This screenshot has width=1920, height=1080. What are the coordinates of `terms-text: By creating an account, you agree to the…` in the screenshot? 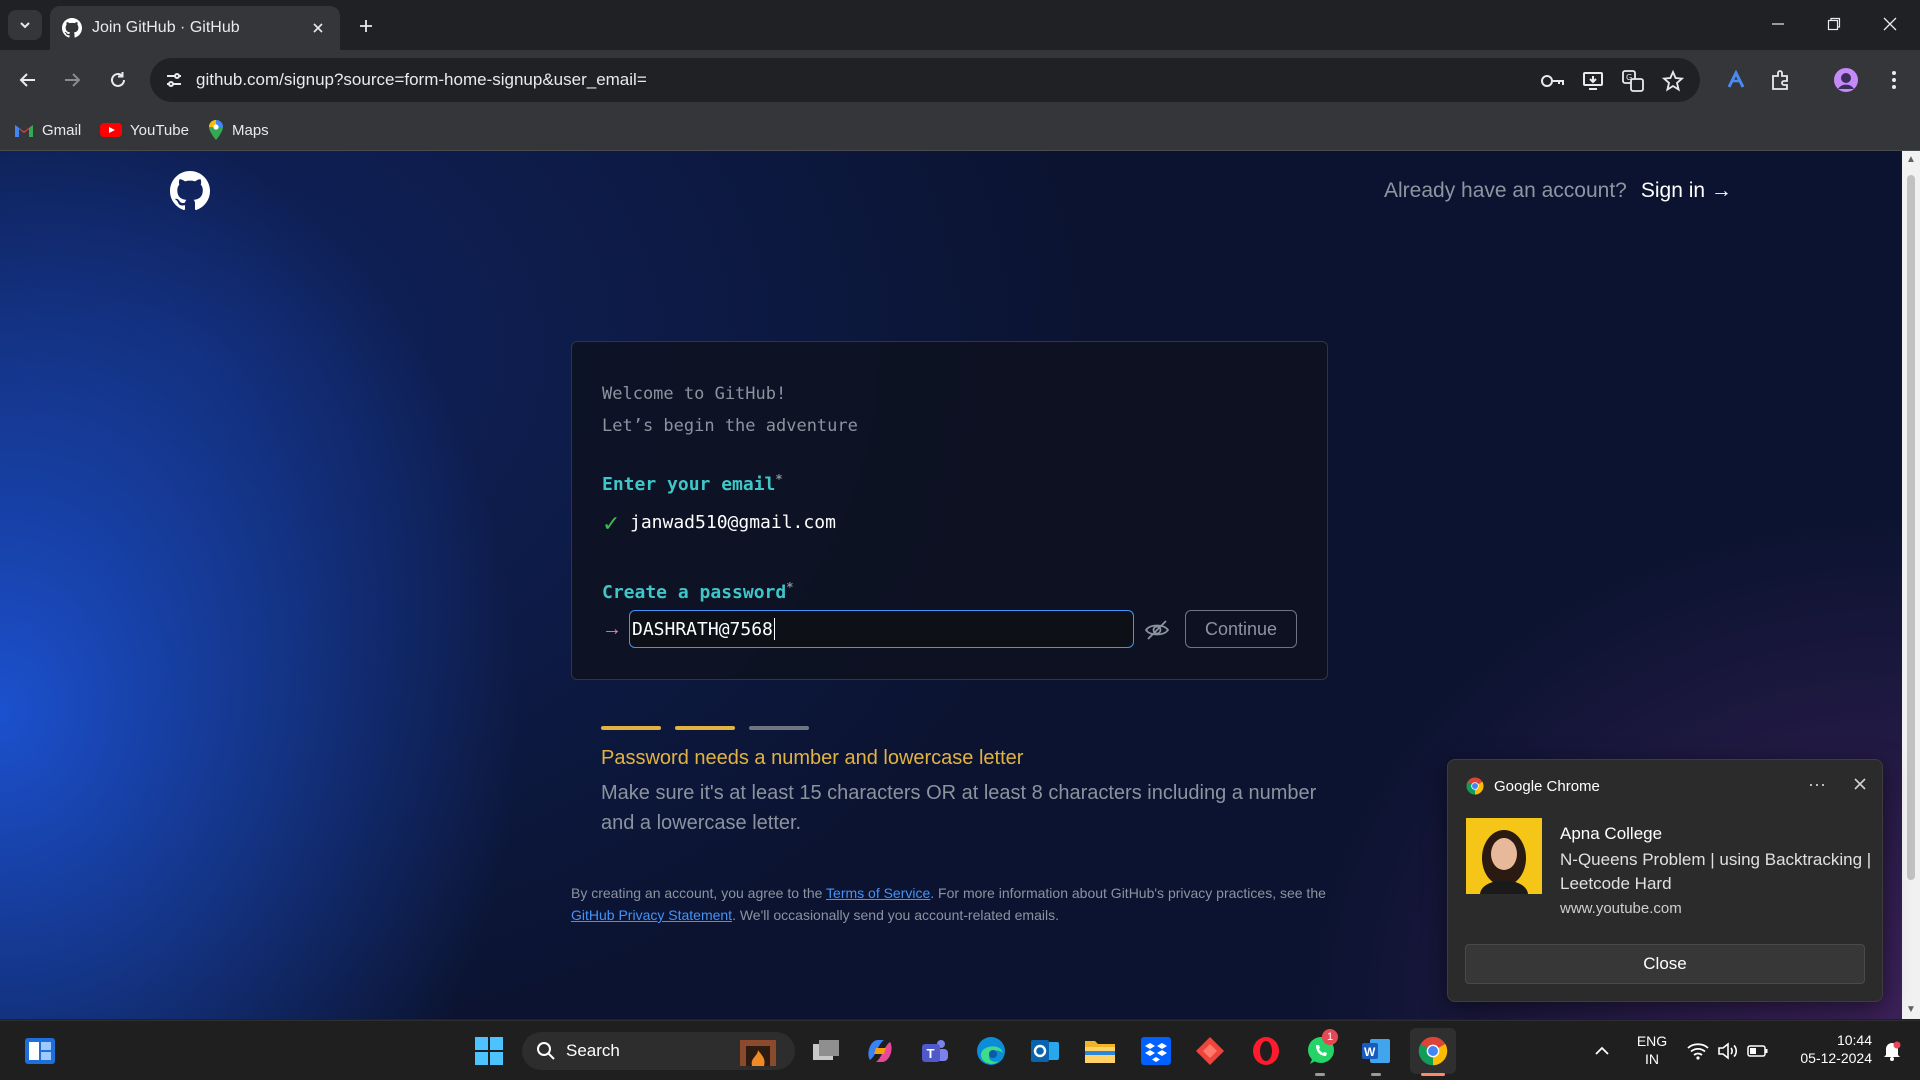 It's located at (956, 904).